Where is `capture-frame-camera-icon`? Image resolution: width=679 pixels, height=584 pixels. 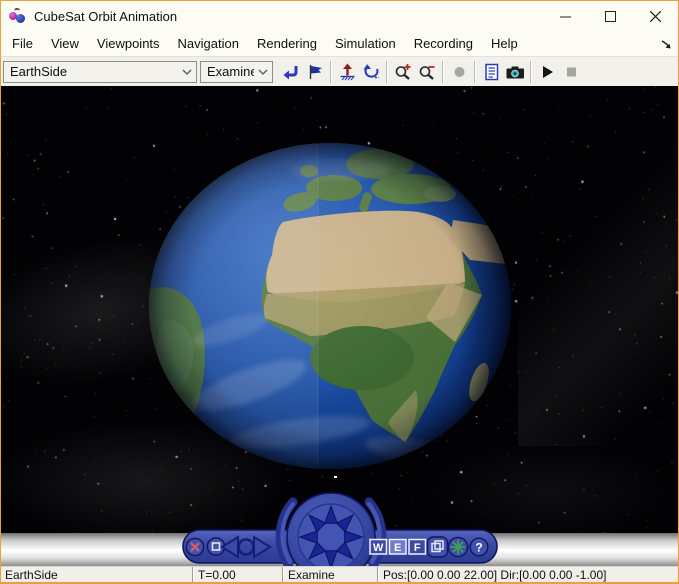
capture-frame-camera-icon is located at coordinates (515, 72).